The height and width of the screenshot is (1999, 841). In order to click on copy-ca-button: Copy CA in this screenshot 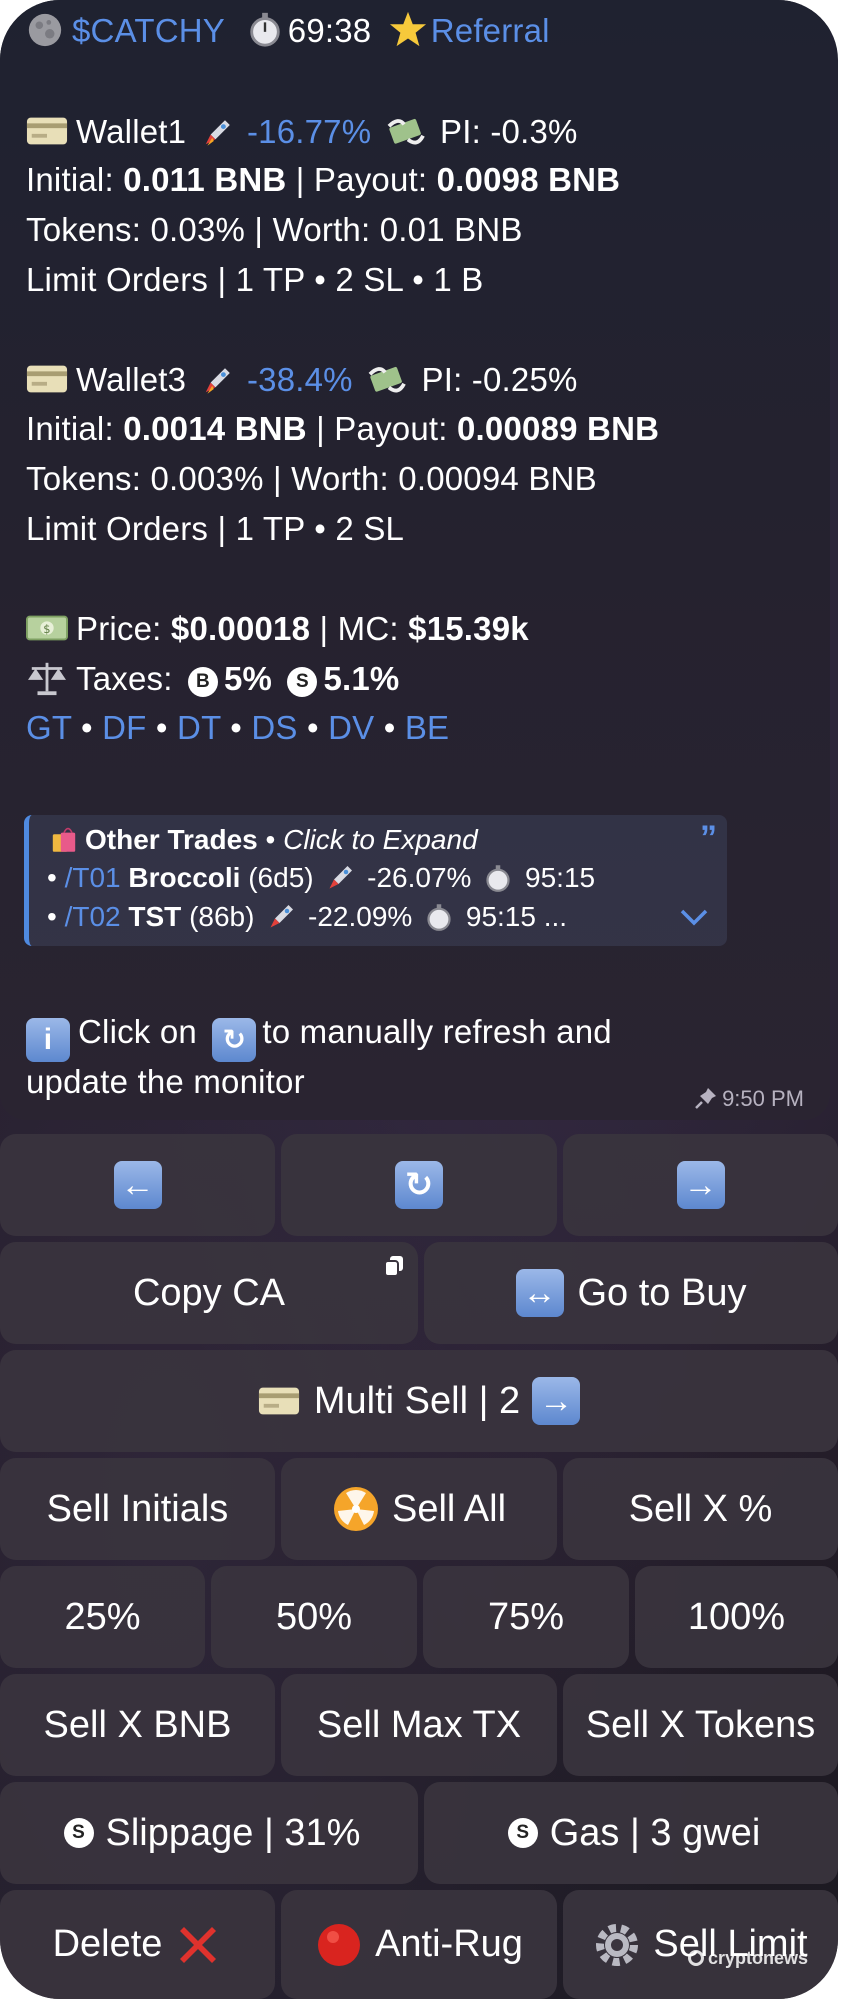, I will do `click(209, 1293)`.